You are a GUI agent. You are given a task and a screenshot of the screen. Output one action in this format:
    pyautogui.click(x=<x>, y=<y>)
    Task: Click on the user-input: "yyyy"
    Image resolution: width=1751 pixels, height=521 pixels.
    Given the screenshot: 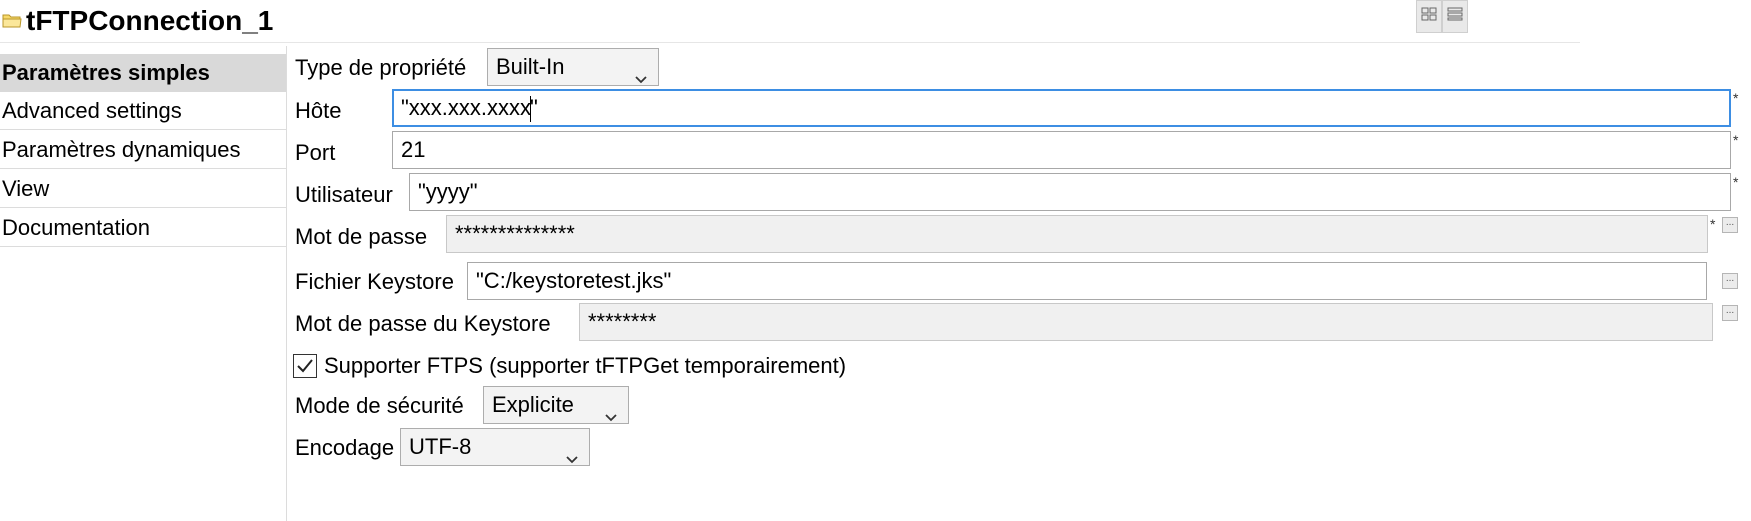 What is the action you would take?
    pyautogui.click(x=1070, y=192)
    